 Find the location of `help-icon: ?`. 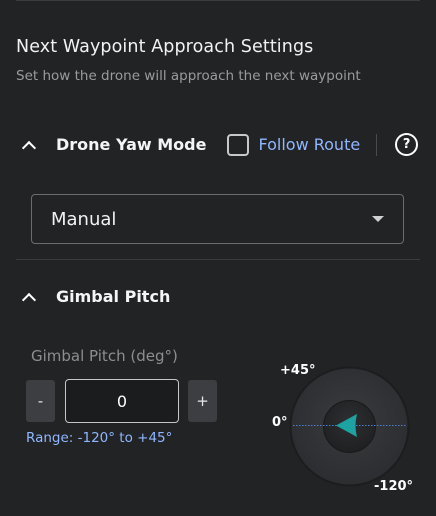

help-icon: ? is located at coordinates (407, 144).